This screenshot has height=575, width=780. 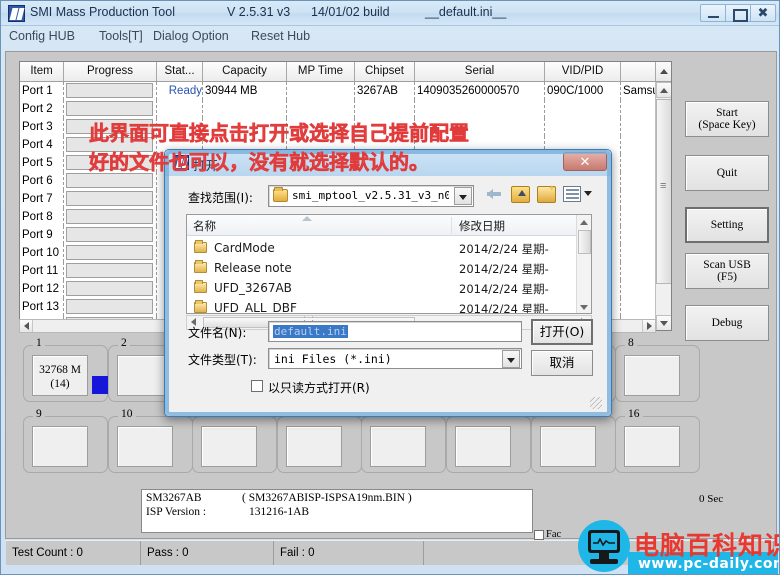 What do you see at coordinates (327, 498) in the screenshot?
I see `bin-file-name: ( SM3267ABISP-ISPSA19nm.BIN )` at bounding box center [327, 498].